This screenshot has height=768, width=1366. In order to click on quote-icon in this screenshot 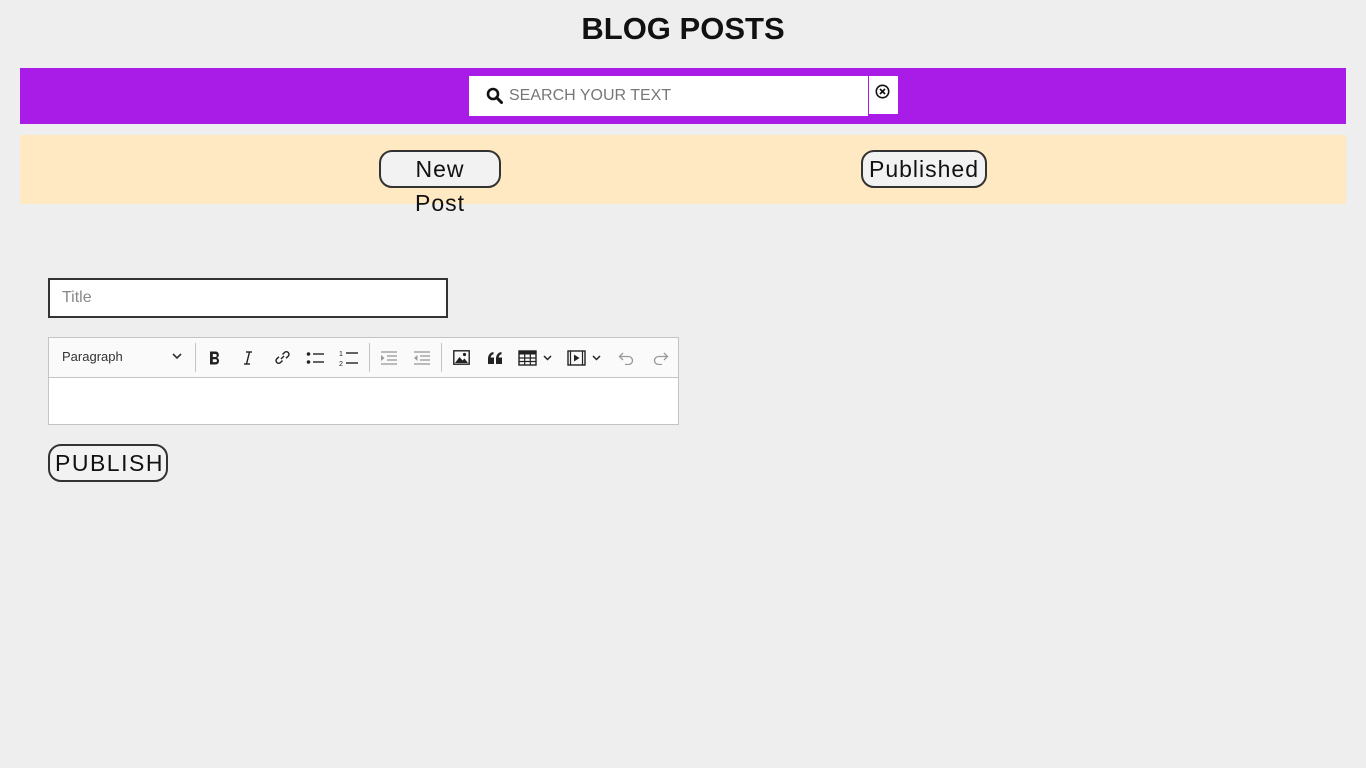, I will do `click(495, 357)`.